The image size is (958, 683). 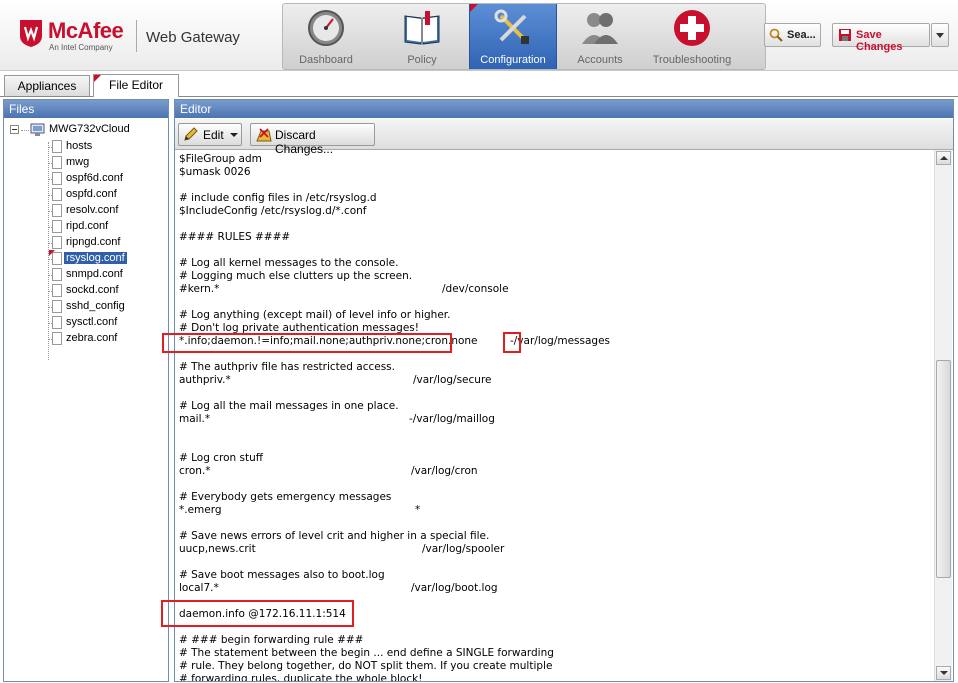 I want to click on code-line: authpriv.* /var/log/secure, so click(x=335, y=380).